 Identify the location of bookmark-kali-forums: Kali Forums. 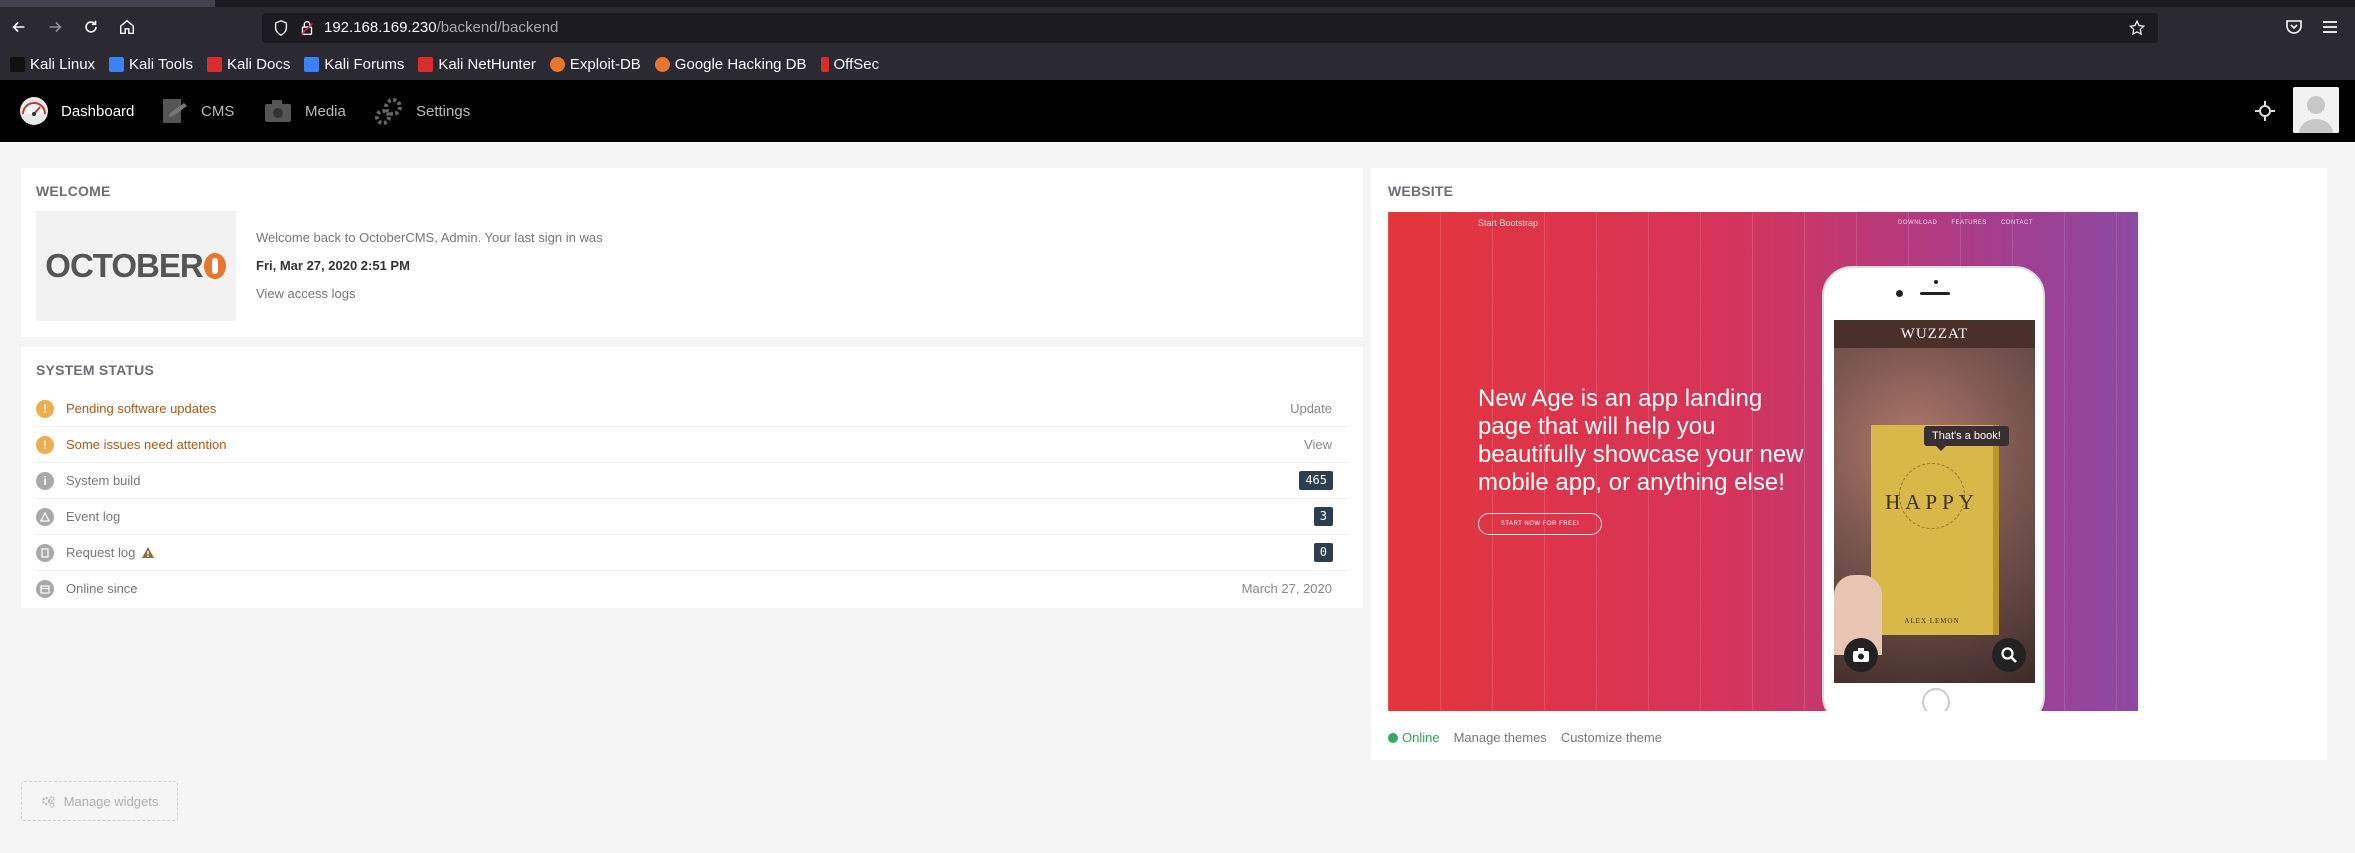
(354, 64).